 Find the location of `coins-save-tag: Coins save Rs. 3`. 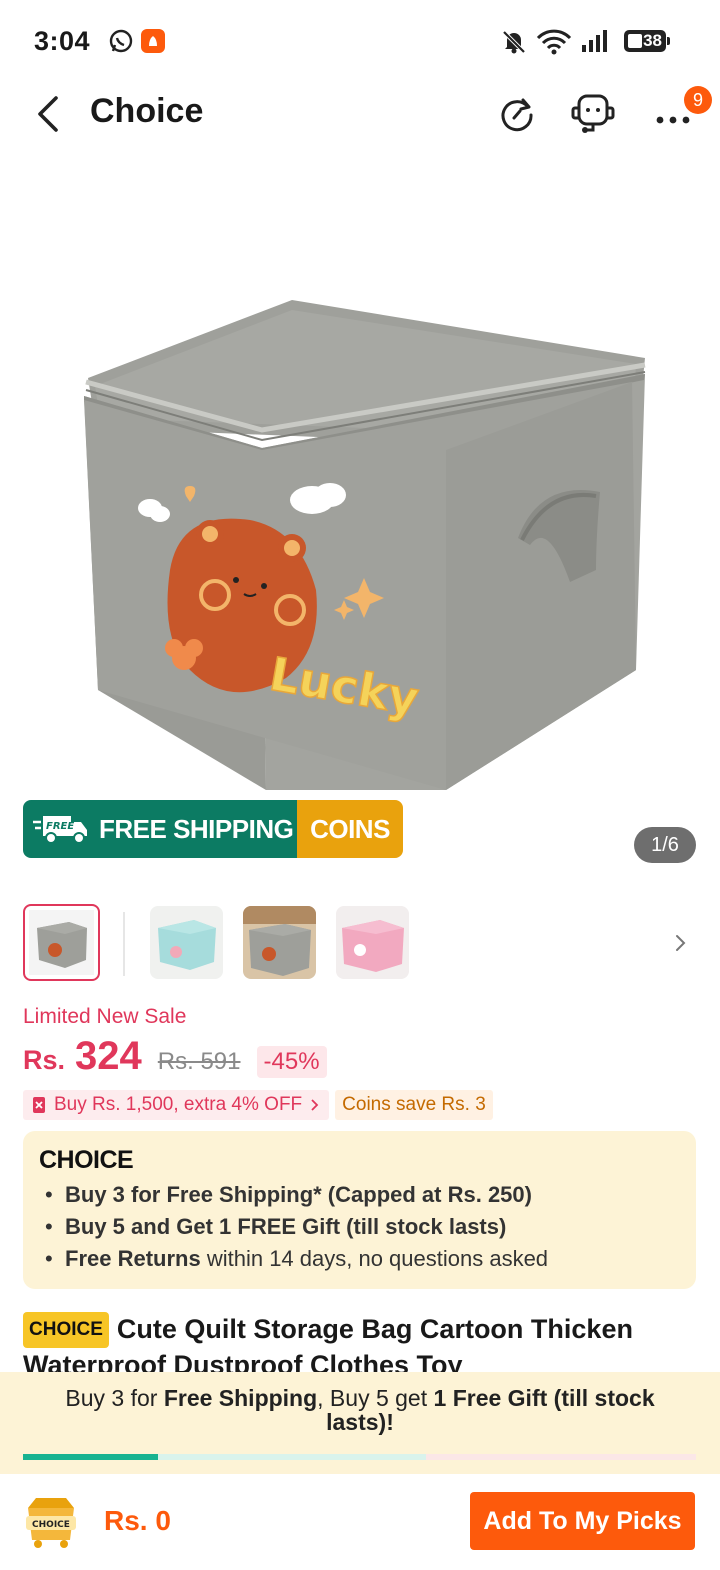

coins-save-tag: Coins save Rs. 3 is located at coordinates (414, 1105).